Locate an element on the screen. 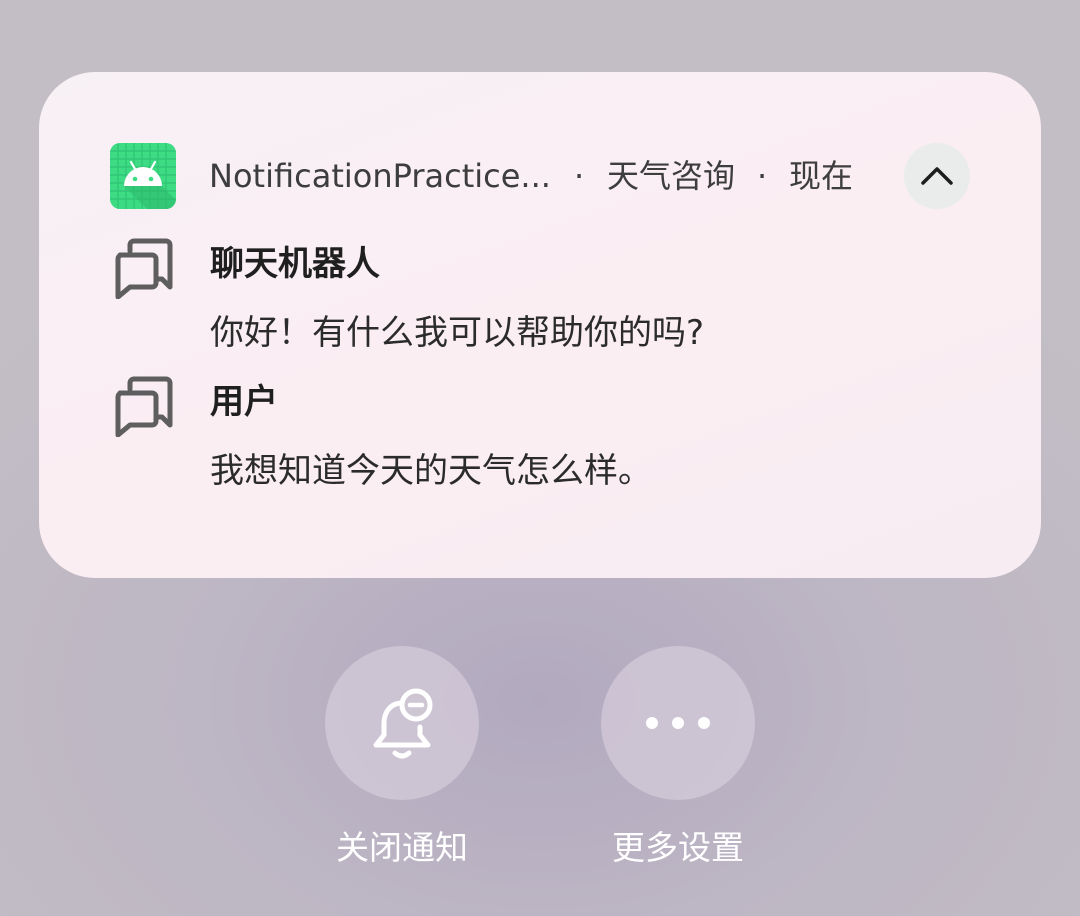 The image size is (1080, 916). message-text: 你好！有什么我可以帮助你的吗? is located at coordinates (457, 333).